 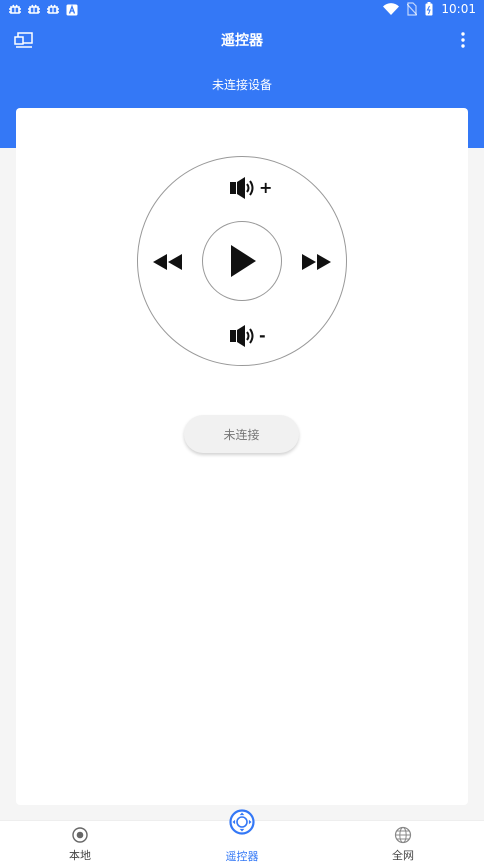 What do you see at coordinates (241, 434) in the screenshot?
I see `connect-button: 未连接` at bounding box center [241, 434].